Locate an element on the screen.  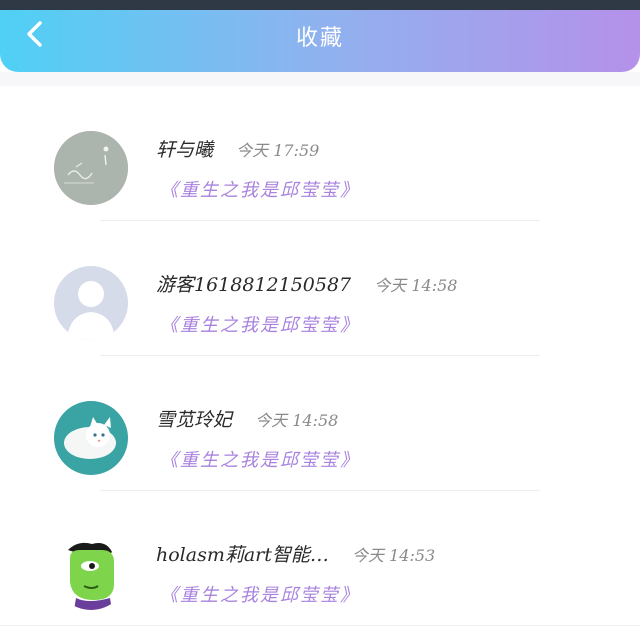
name-line: 雪苋玲妃 今天 14:58 is located at coordinates (247, 418).